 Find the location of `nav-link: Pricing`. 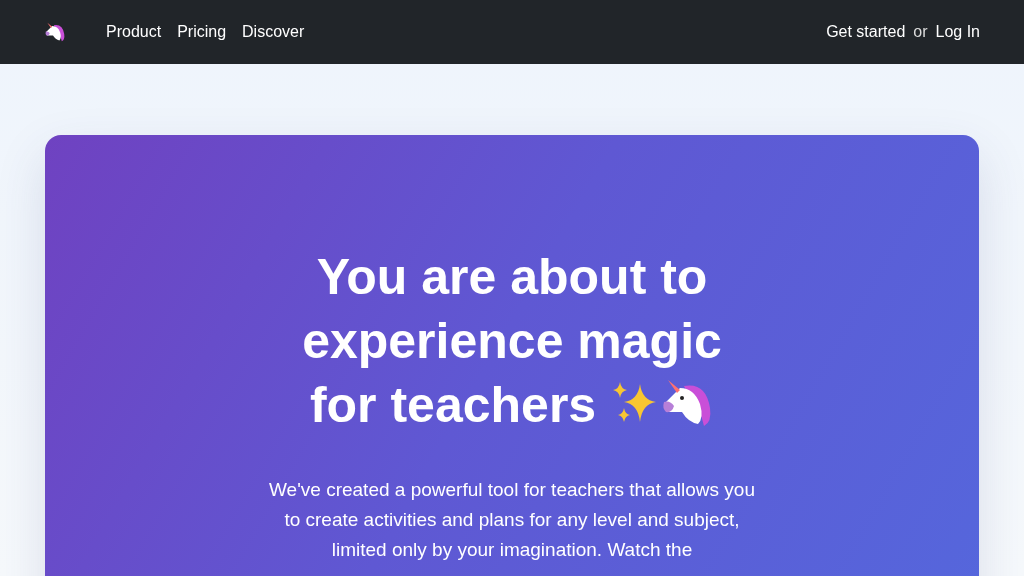

nav-link: Pricing is located at coordinates (202, 32).